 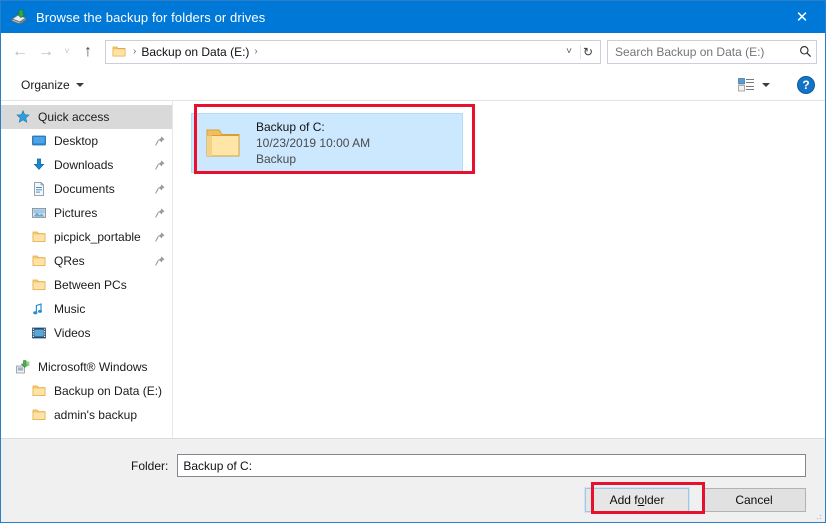 What do you see at coordinates (39, 189) in the screenshot?
I see `documents-icon` at bounding box center [39, 189].